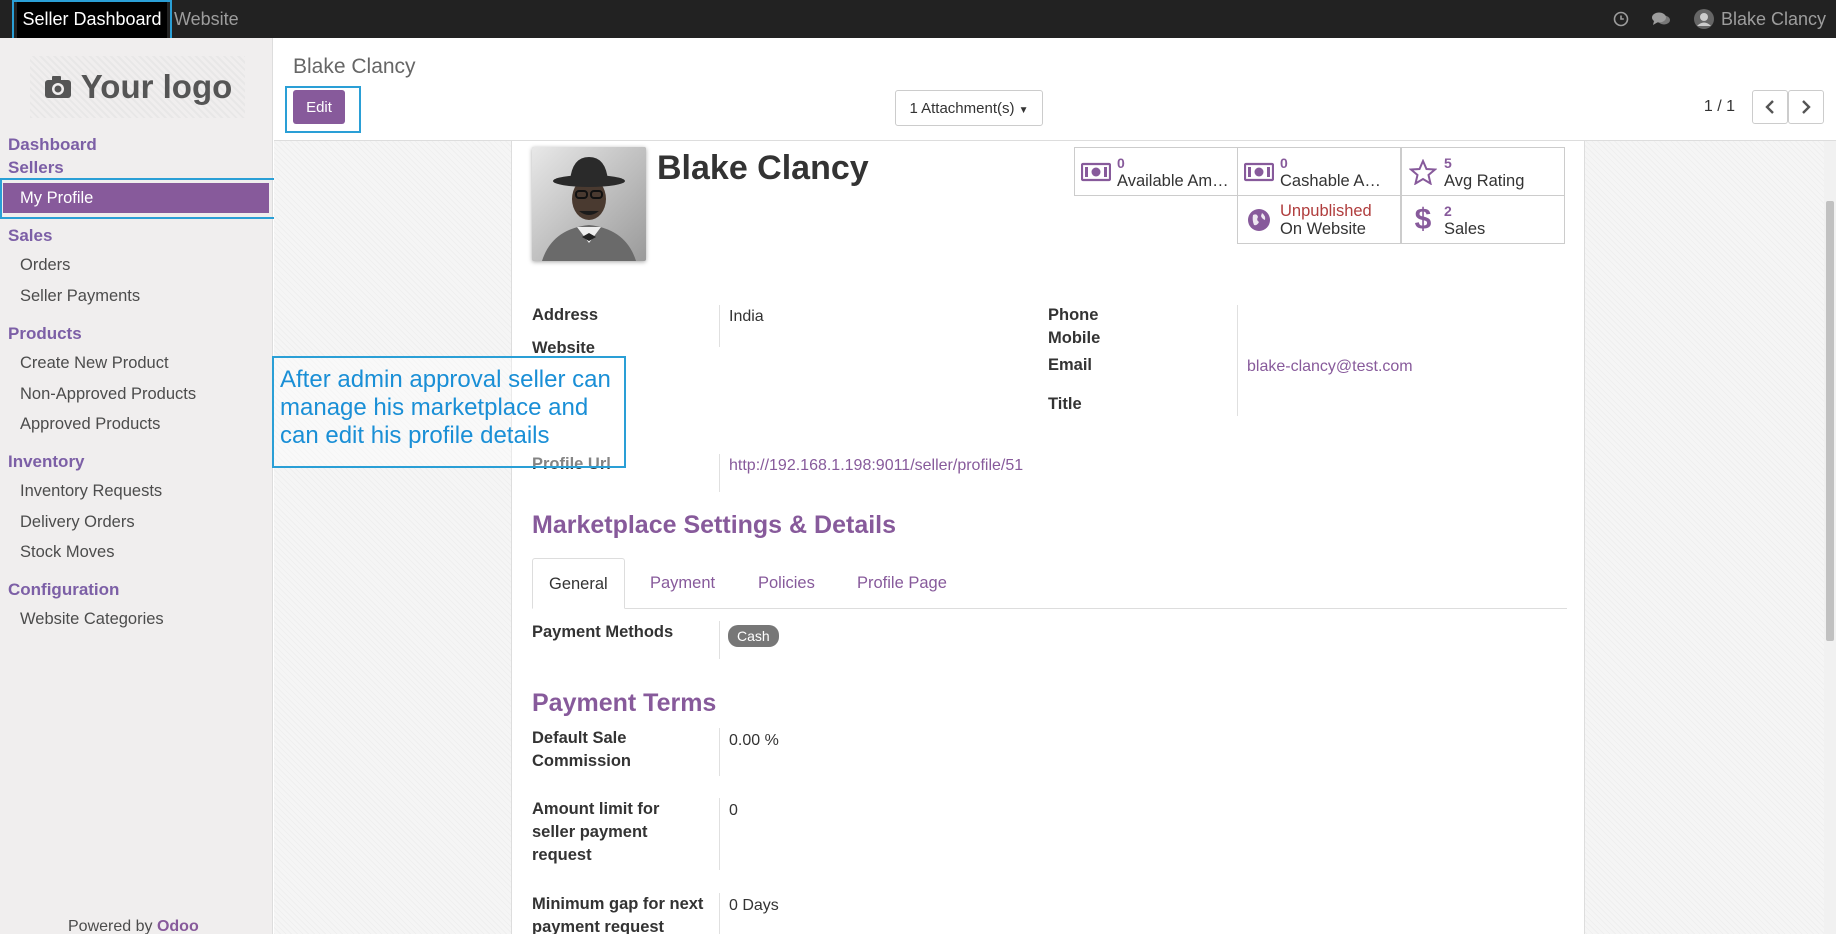  I want to click on annotation-highlight-my-profile, so click(141, 198).